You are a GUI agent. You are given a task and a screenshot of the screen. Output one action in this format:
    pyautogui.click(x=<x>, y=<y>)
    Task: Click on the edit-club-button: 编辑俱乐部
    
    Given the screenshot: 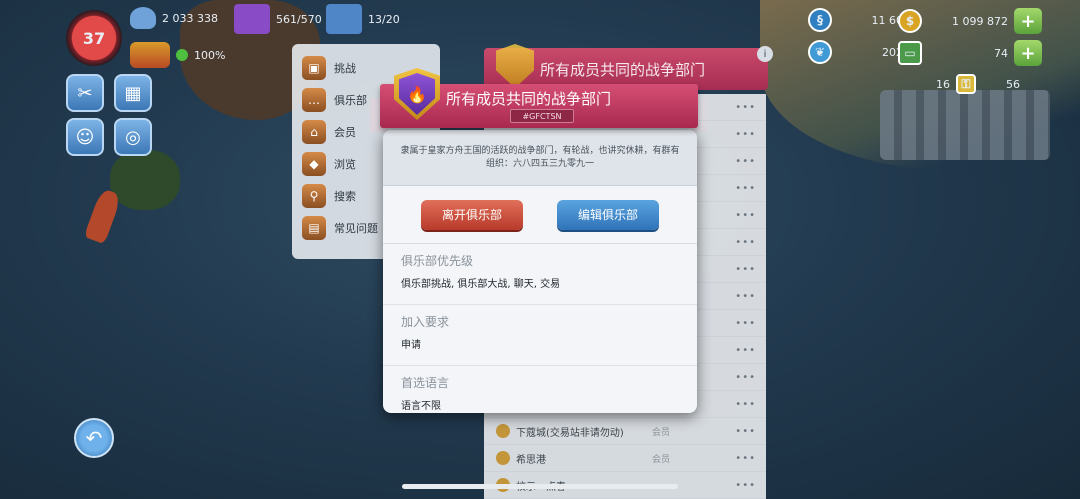 What is the action you would take?
    pyautogui.click(x=608, y=214)
    